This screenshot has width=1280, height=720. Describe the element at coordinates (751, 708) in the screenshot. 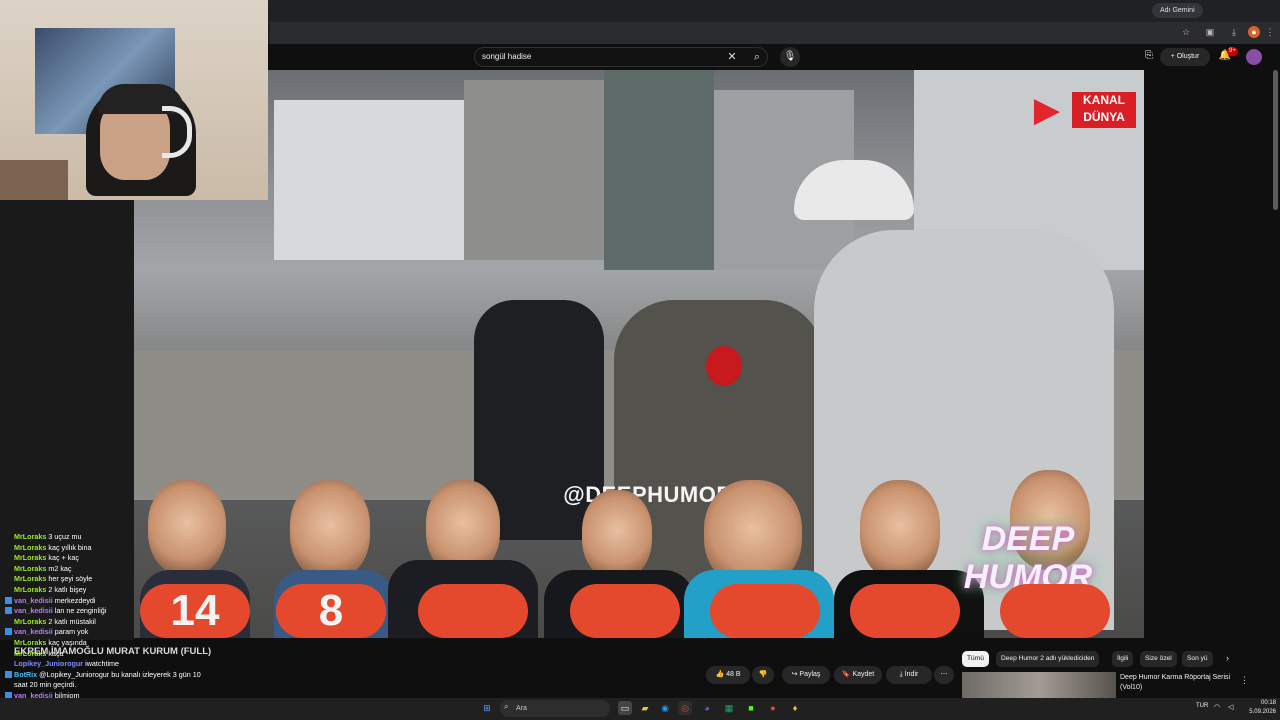

I see `kick-icon: ■` at that location.